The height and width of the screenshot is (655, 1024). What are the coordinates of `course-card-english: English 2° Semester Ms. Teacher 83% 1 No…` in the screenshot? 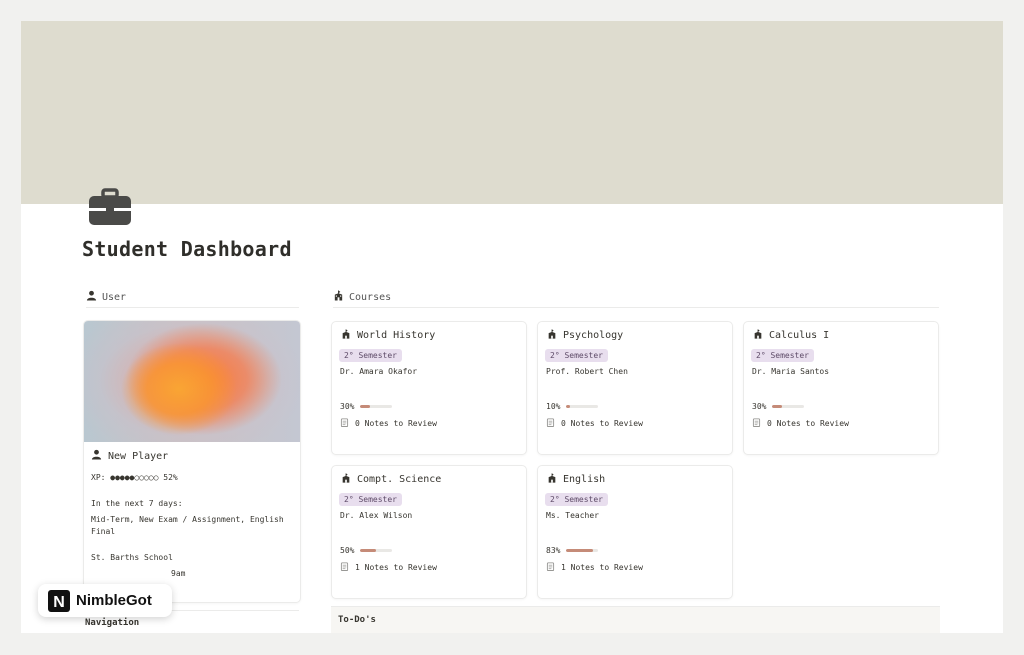 It's located at (635, 532).